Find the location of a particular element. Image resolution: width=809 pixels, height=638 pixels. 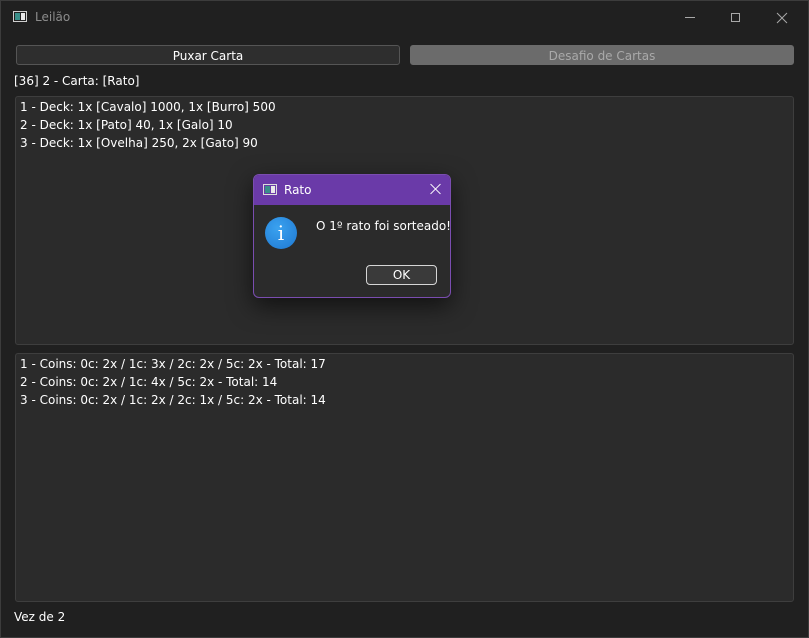

maximize-icon is located at coordinates (735, 17).